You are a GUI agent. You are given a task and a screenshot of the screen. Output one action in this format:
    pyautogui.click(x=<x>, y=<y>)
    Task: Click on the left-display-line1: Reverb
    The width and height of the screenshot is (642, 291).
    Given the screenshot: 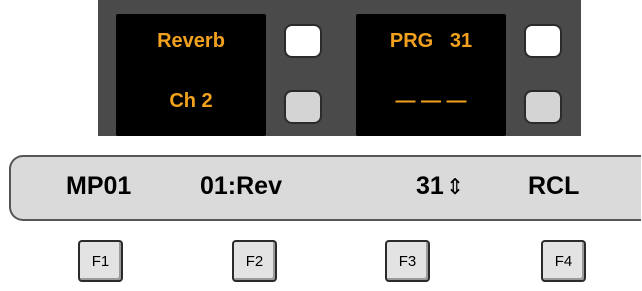 What is the action you would take?
    pyautogui.click(x=191, y=41)
    